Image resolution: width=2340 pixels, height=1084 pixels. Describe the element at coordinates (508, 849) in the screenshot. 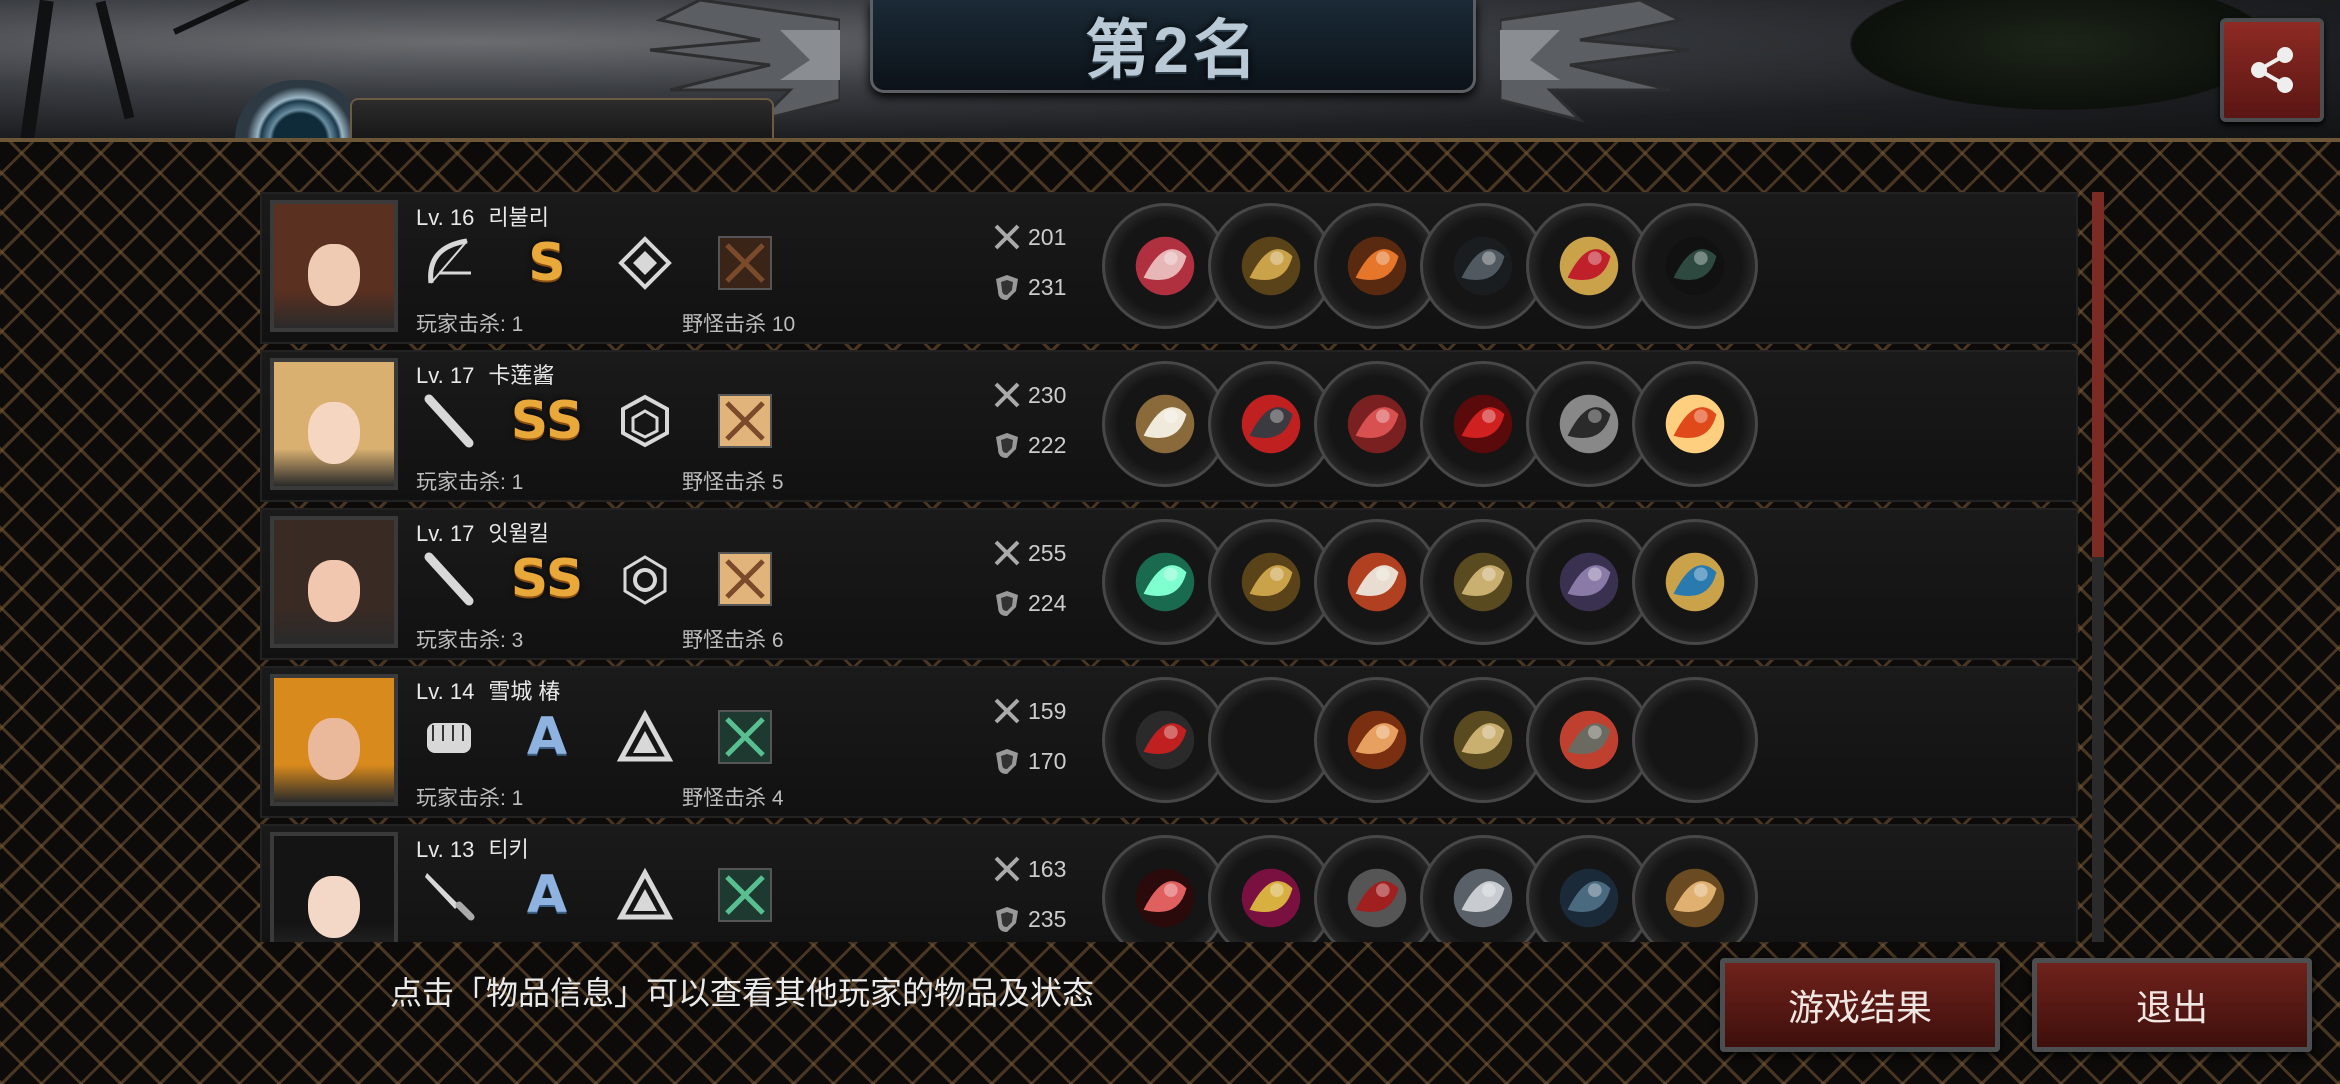

I see `player-name: 티키` at that location.